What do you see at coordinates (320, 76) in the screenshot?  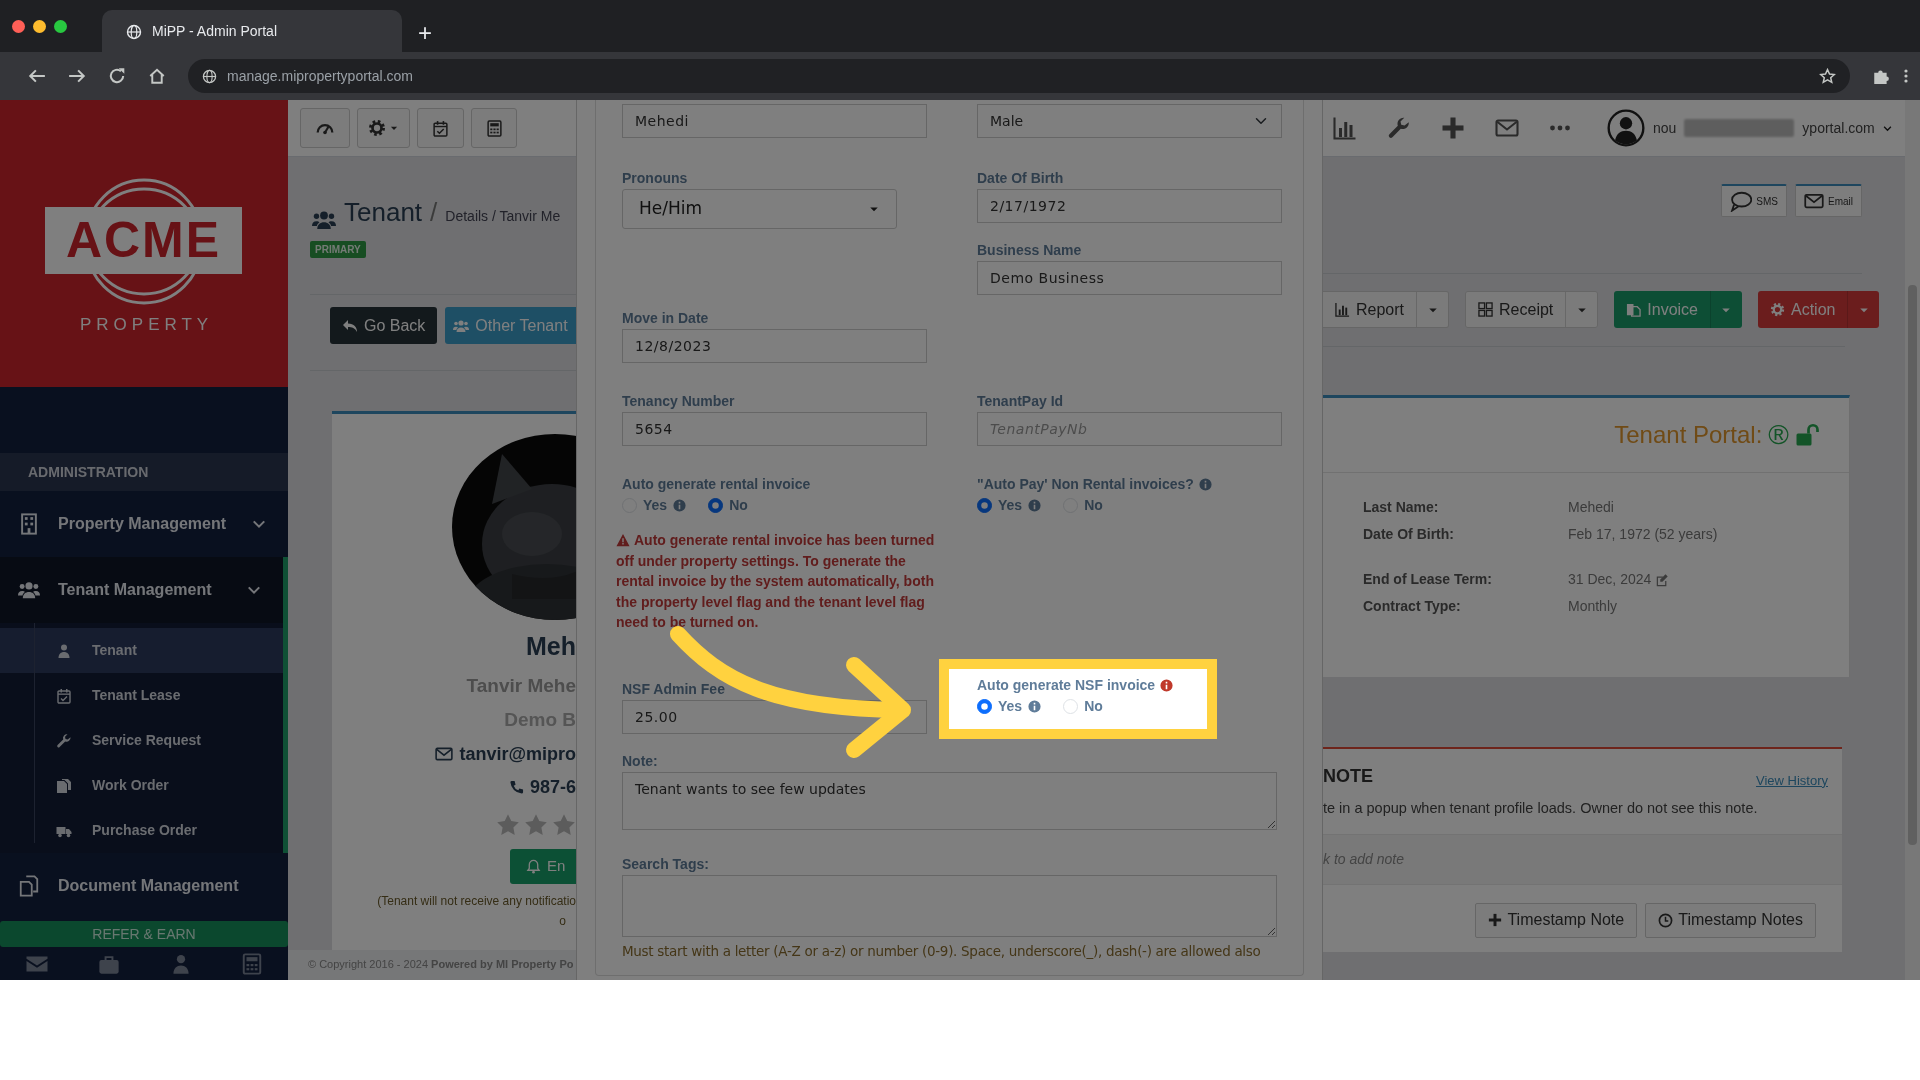 I see `url-text: manage.mipropertyportal.com` at bounding box center [320, 76].